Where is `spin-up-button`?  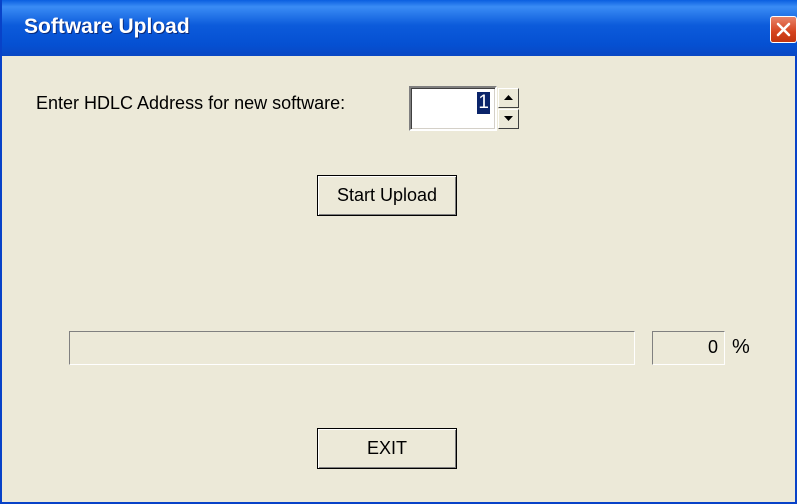 spin-up-button is located at coordinates (508, 98).